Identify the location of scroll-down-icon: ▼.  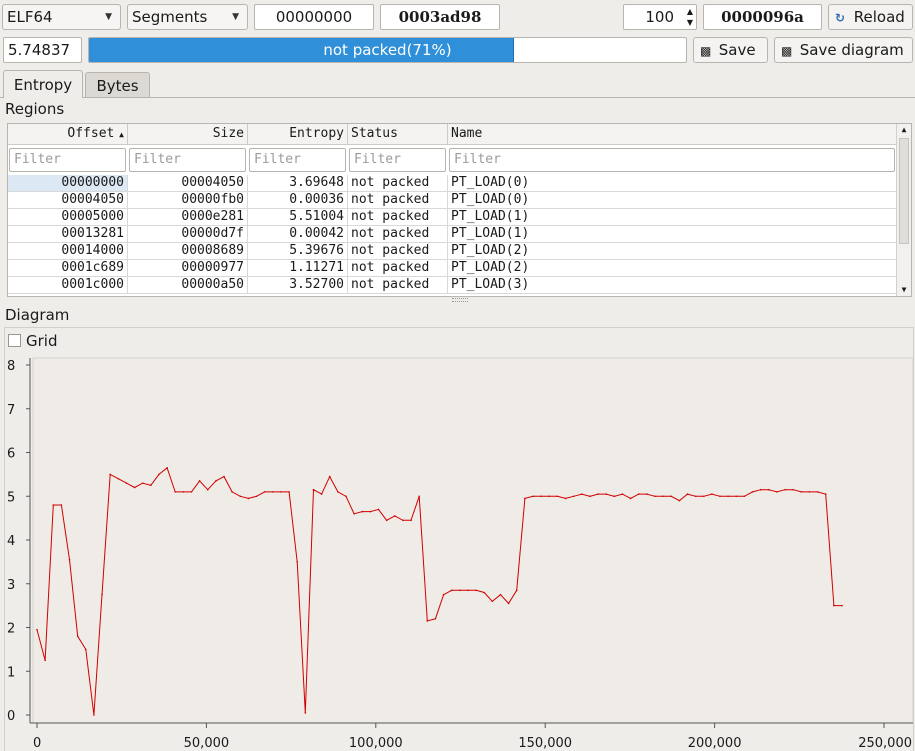
(904, 290).